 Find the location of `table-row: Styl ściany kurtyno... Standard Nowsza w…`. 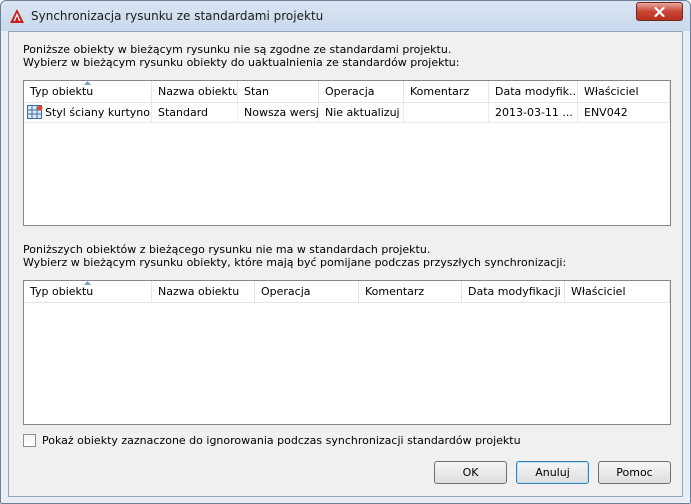

table-row: Styl ściany kurtyno... Standard Nowsza w… is located at coordinates (347, 113).